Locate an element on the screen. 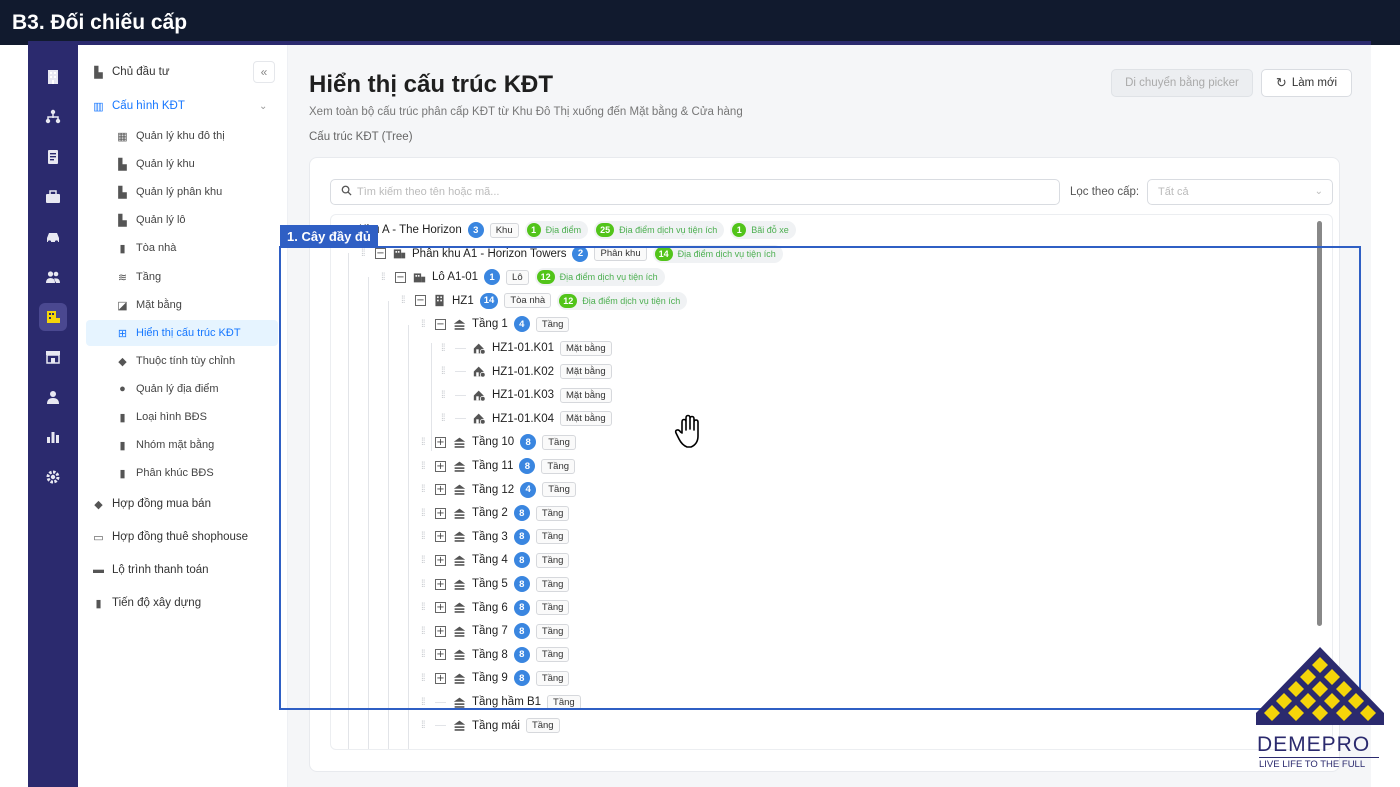 This screenshot has width=1400, height=787. rail-chart-icon is located at coordinates (53, 437).